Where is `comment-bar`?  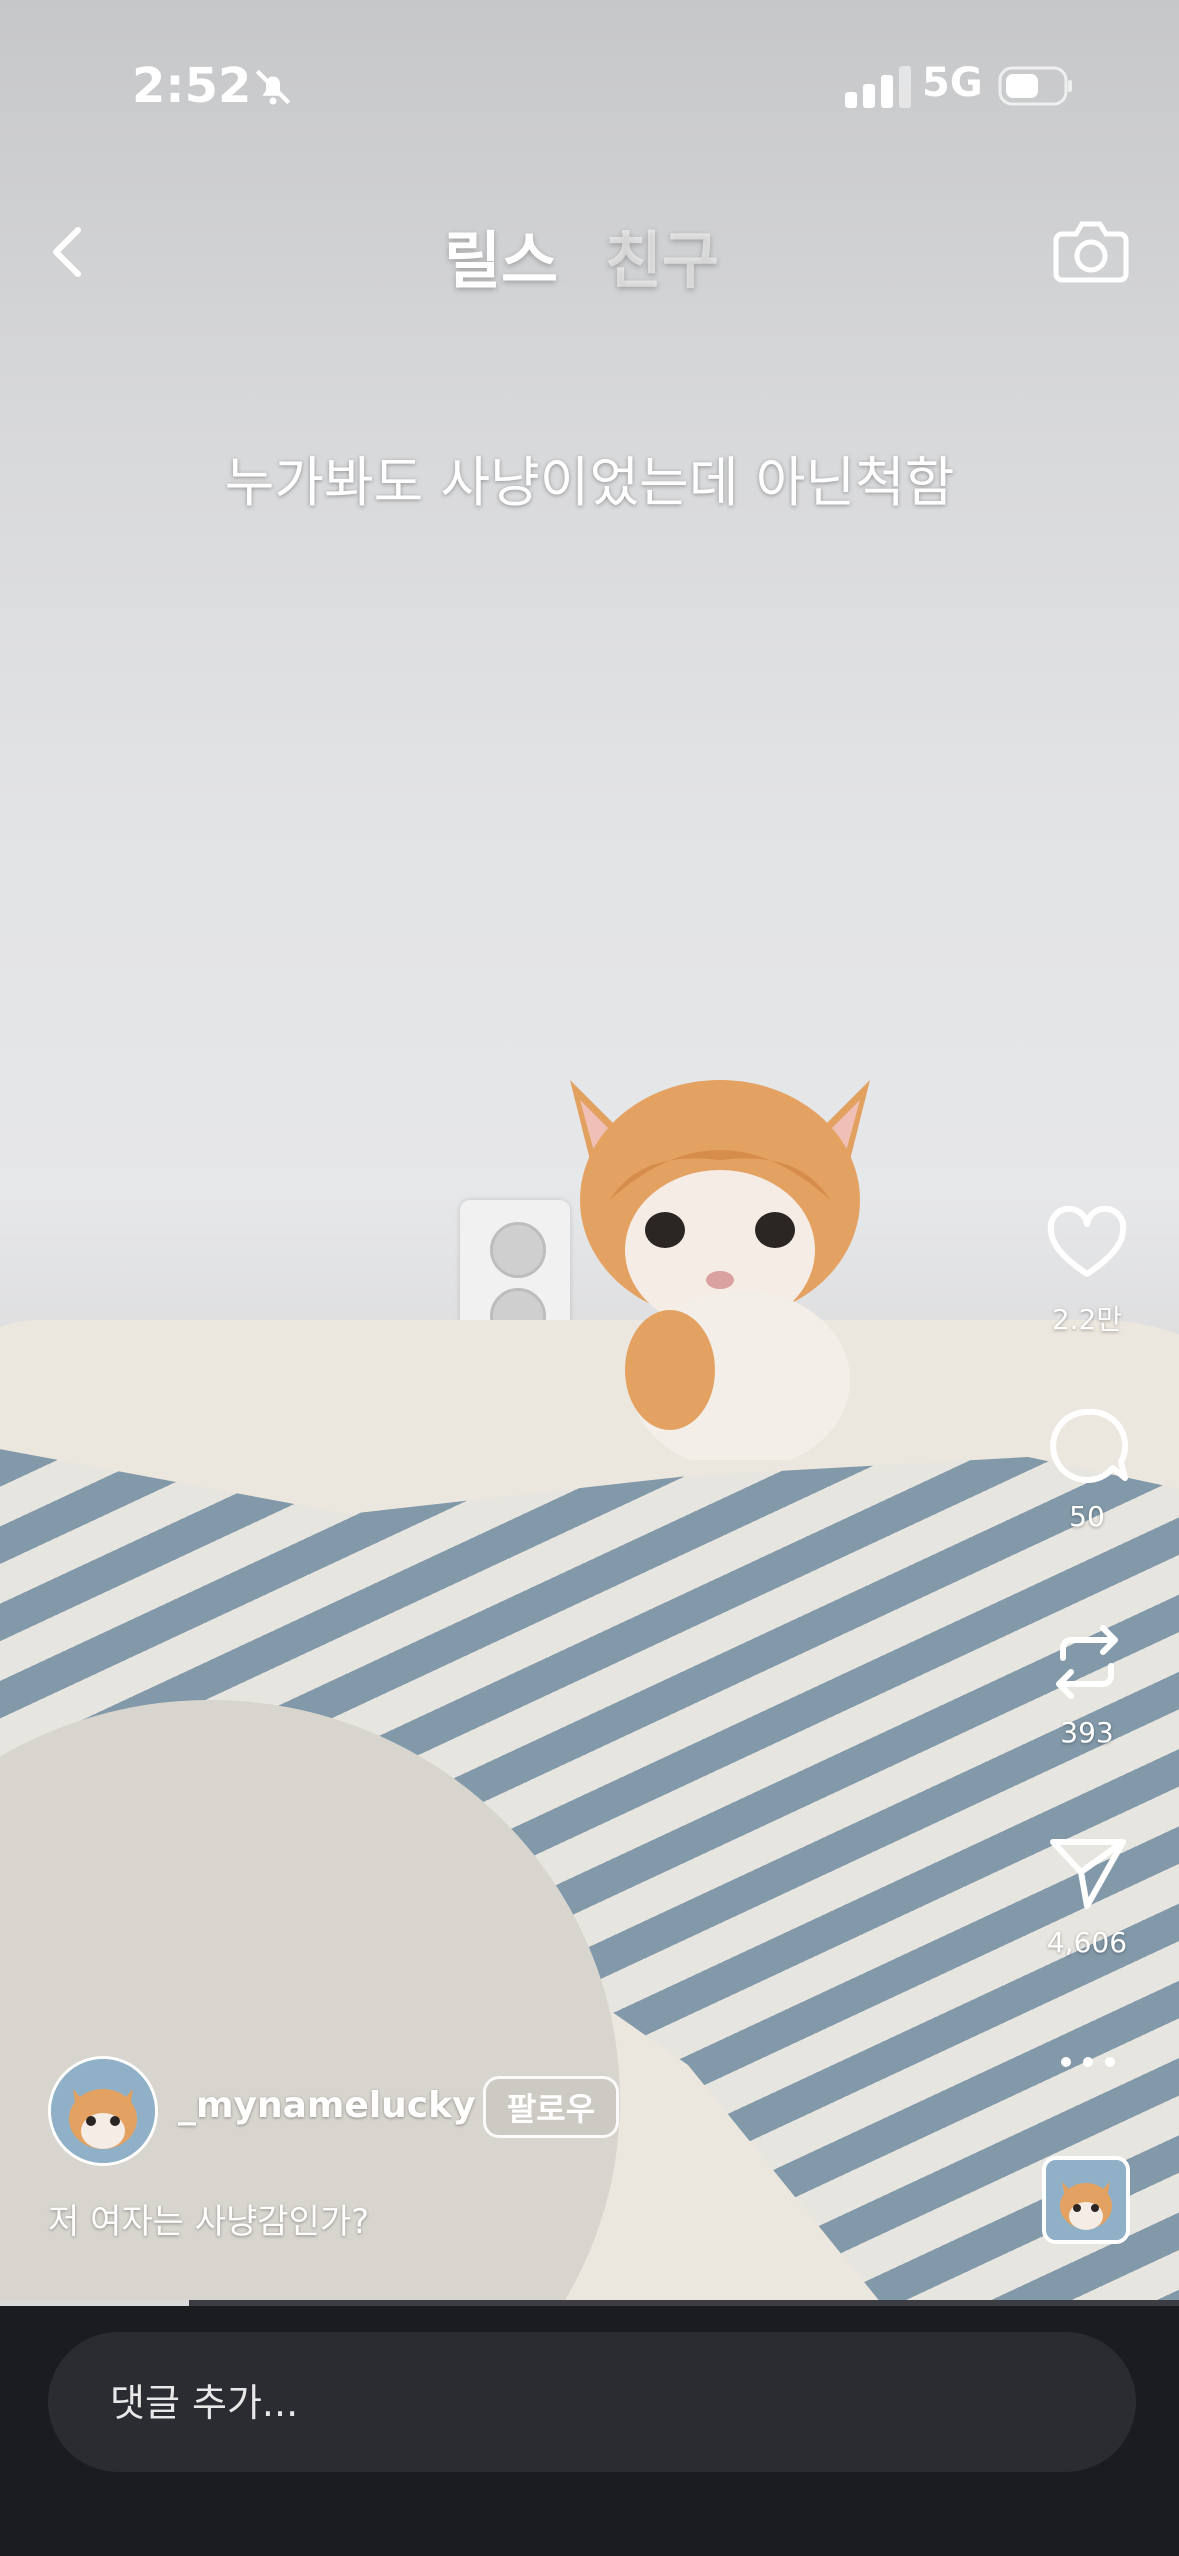 comment-bar is located at coordinates (592, 2403).